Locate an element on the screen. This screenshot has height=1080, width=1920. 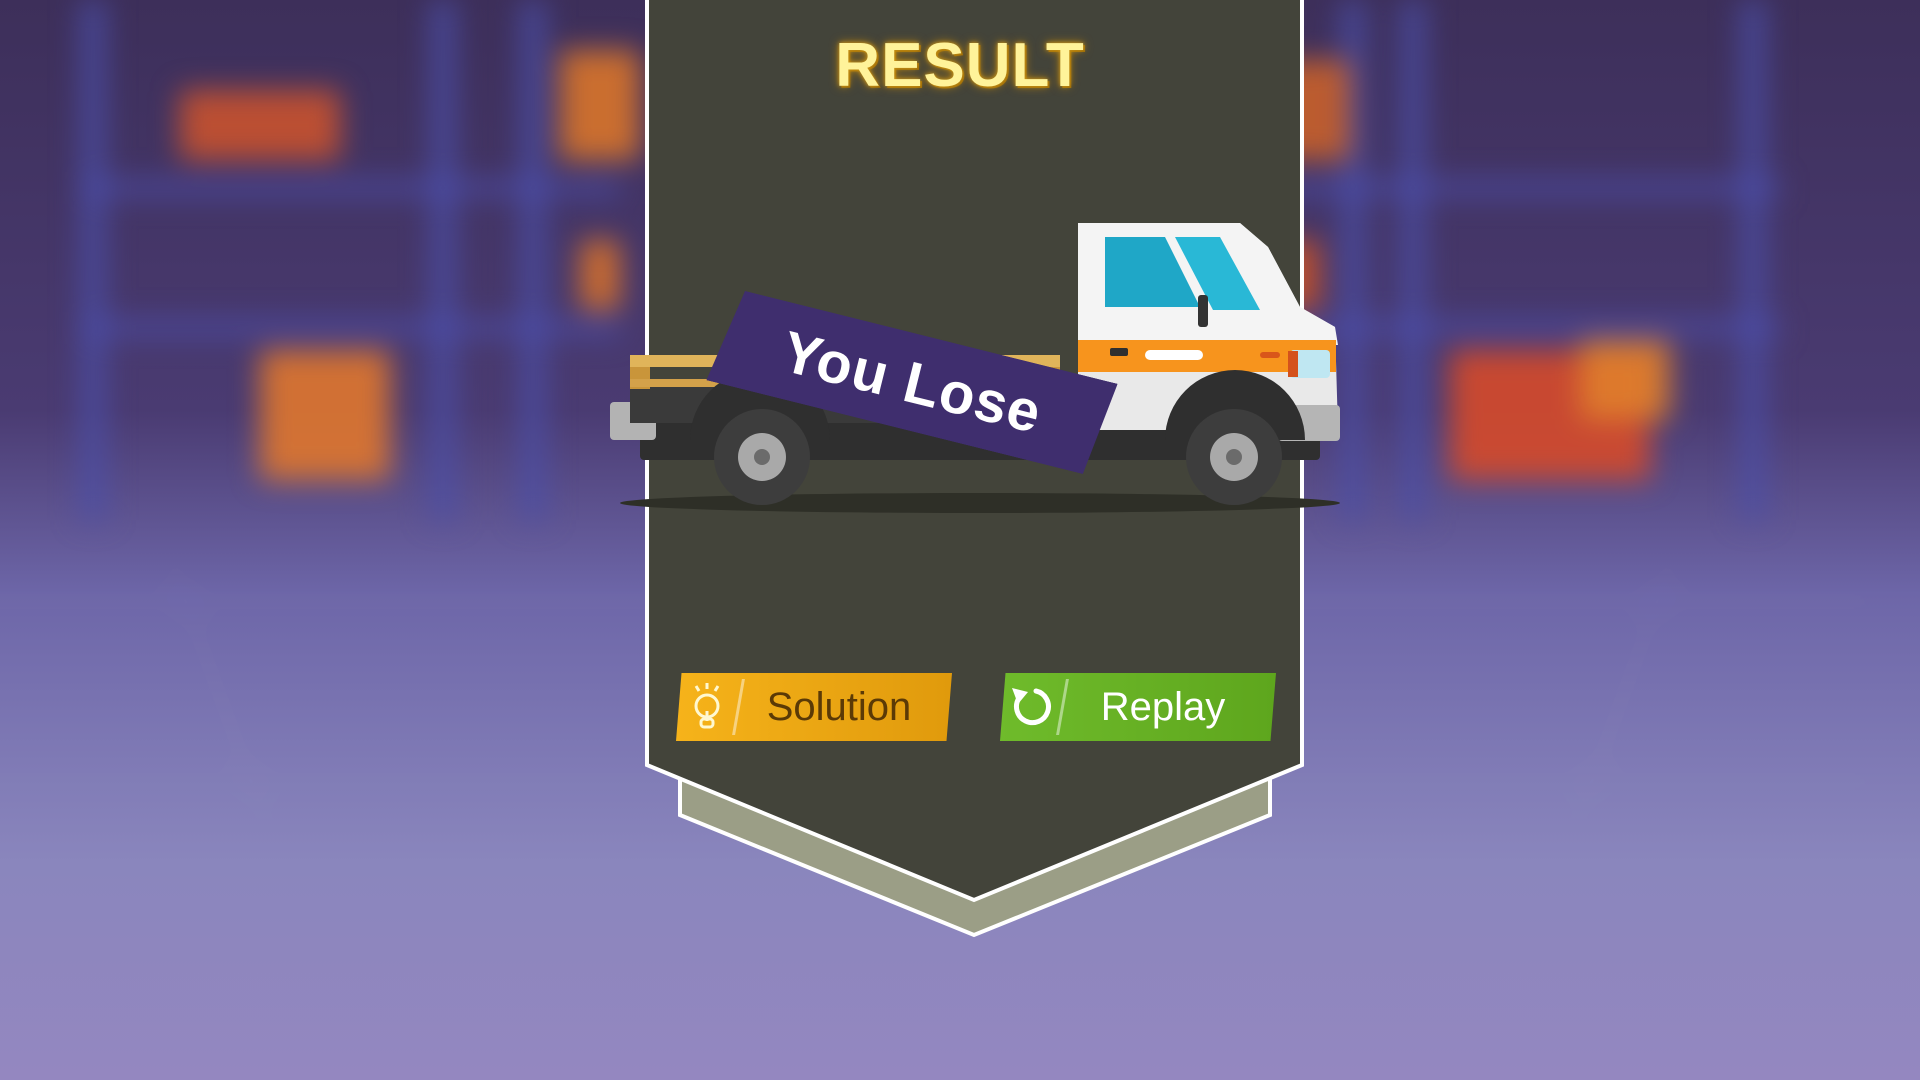
solution-icon-box is located at coordinates (710, 707).